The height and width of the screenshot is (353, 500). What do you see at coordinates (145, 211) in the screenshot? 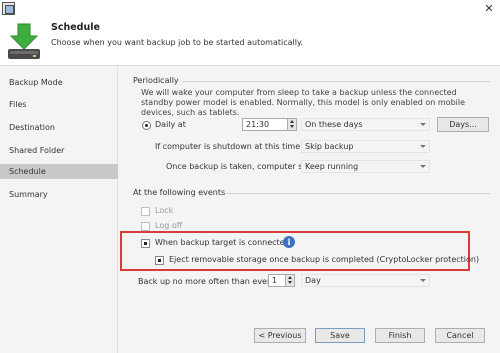
I see `lock-checkbox` at bounding box center [145, 211].